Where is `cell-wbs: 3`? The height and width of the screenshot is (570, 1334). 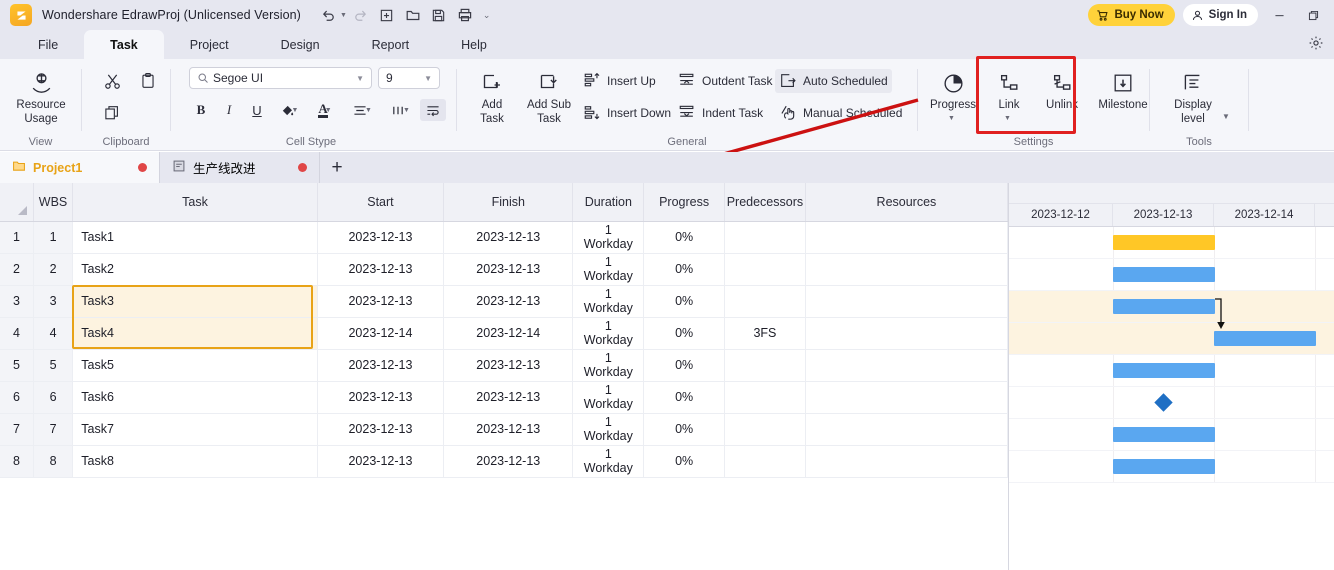
cell-wbs: 3 is located at coordinates (53, 301).